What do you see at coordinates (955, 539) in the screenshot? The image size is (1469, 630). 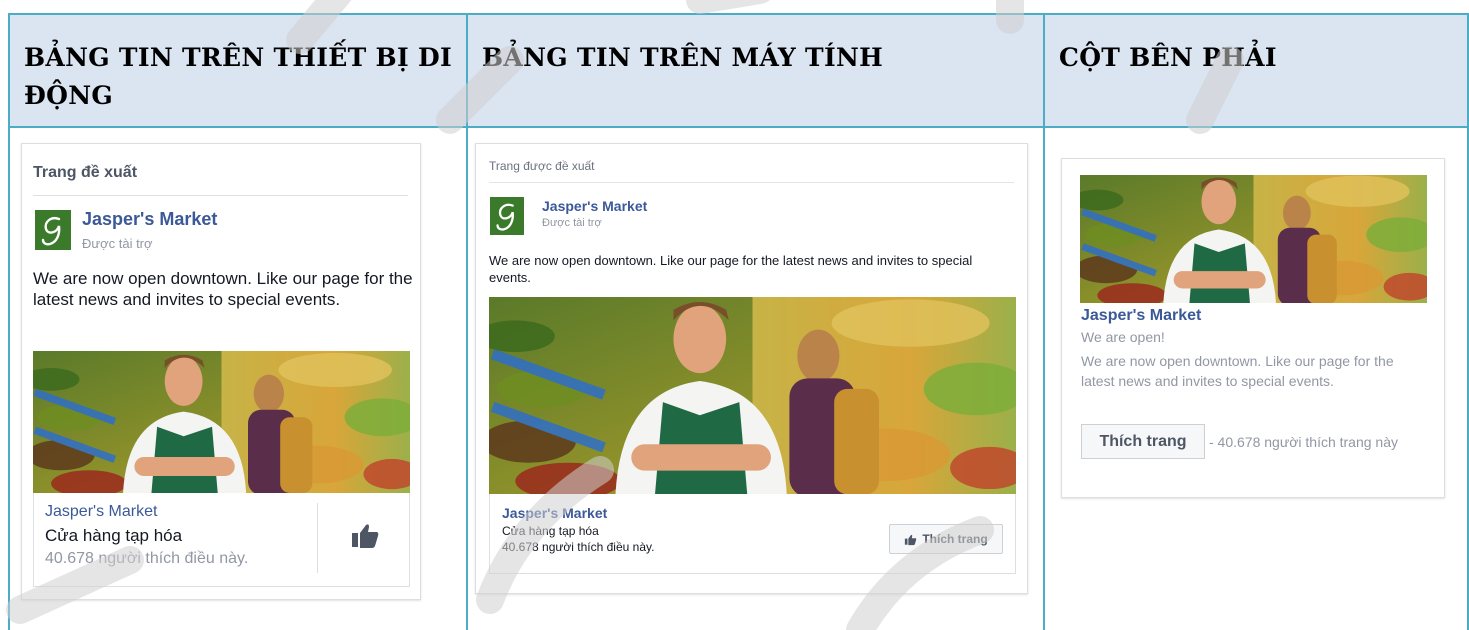 I see `like-page-button-label: Thích trang` at bounding box center [955, 539].